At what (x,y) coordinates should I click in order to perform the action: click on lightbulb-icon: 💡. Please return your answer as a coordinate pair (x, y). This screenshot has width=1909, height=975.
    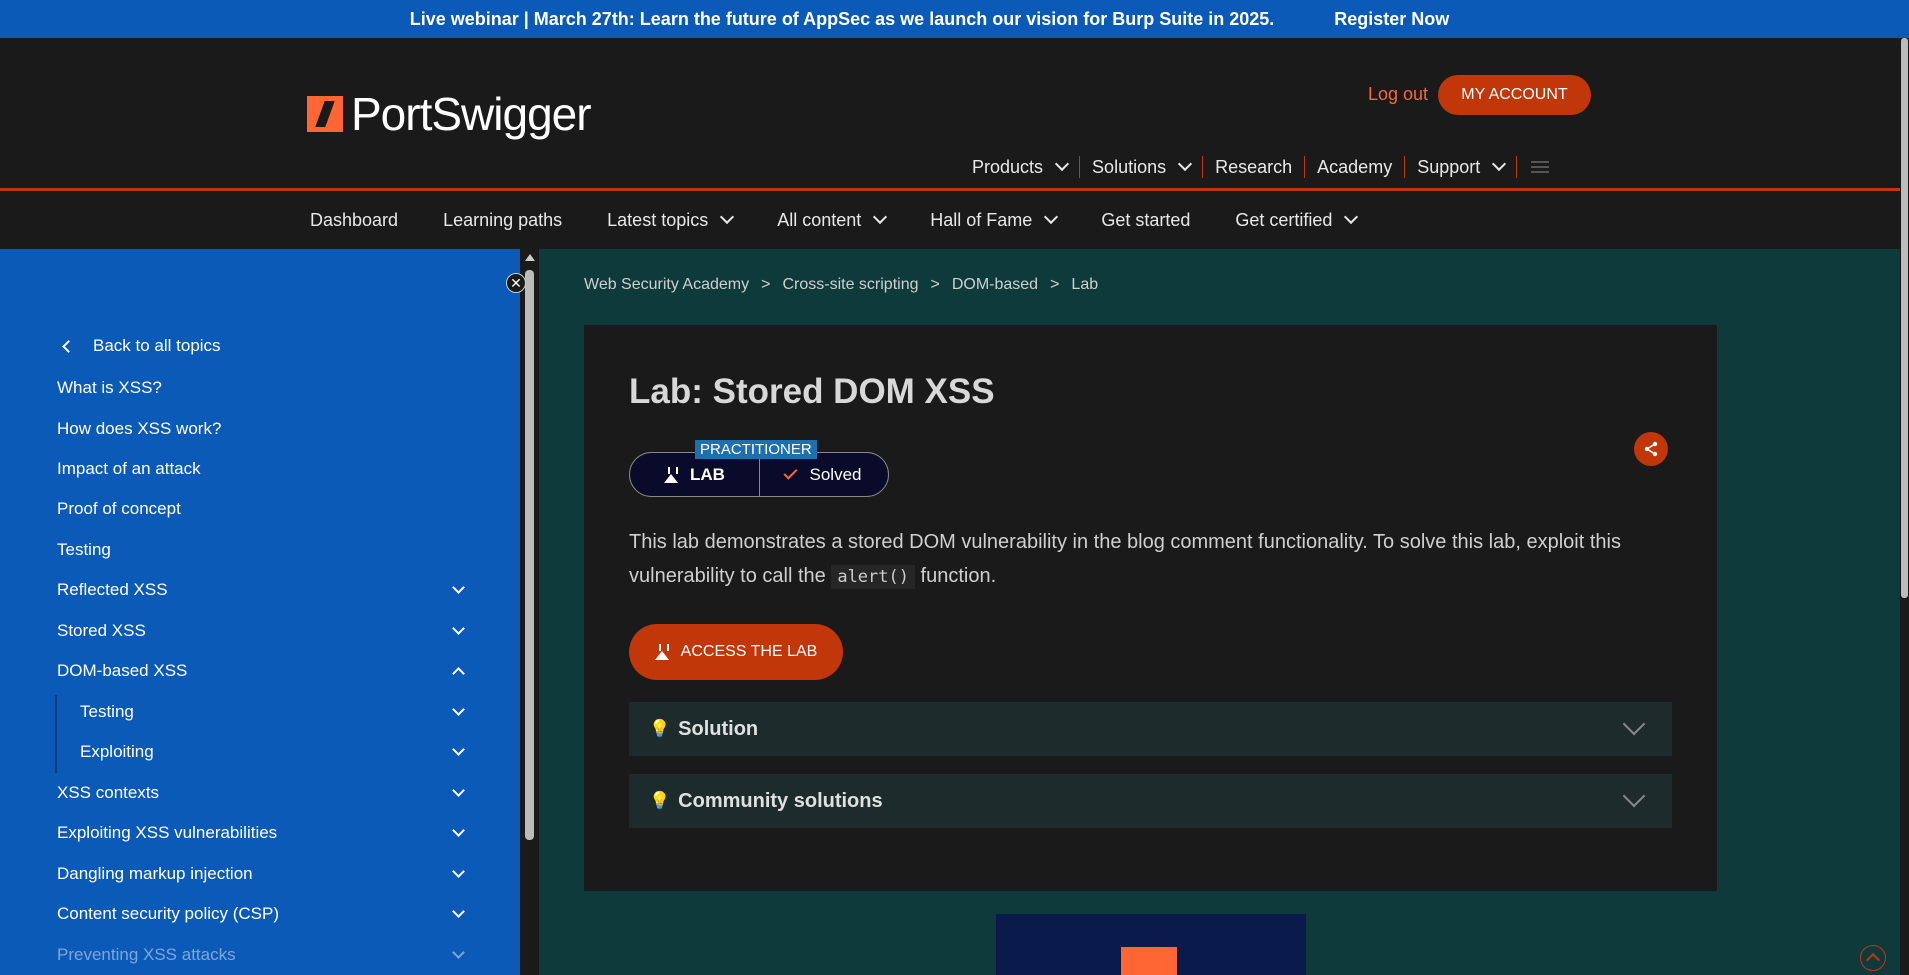
    Looking at the image, I should click on (660, 728).